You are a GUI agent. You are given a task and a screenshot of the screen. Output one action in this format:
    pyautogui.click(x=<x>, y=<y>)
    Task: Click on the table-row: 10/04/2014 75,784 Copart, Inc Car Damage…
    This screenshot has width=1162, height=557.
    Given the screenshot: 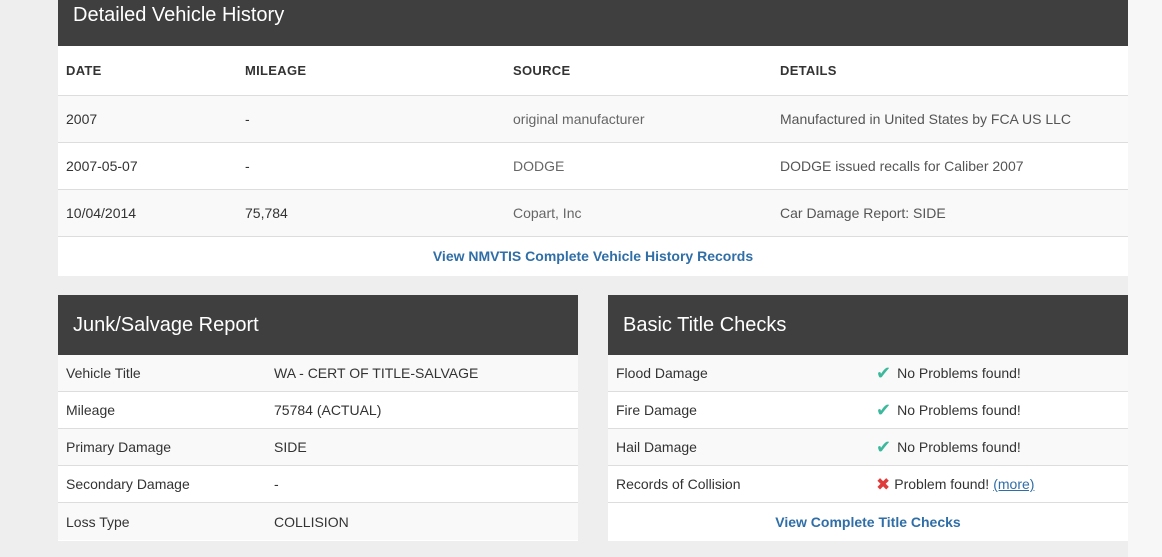 What is the action you would take?
    pyautogui.click(x=593, y=213)
    